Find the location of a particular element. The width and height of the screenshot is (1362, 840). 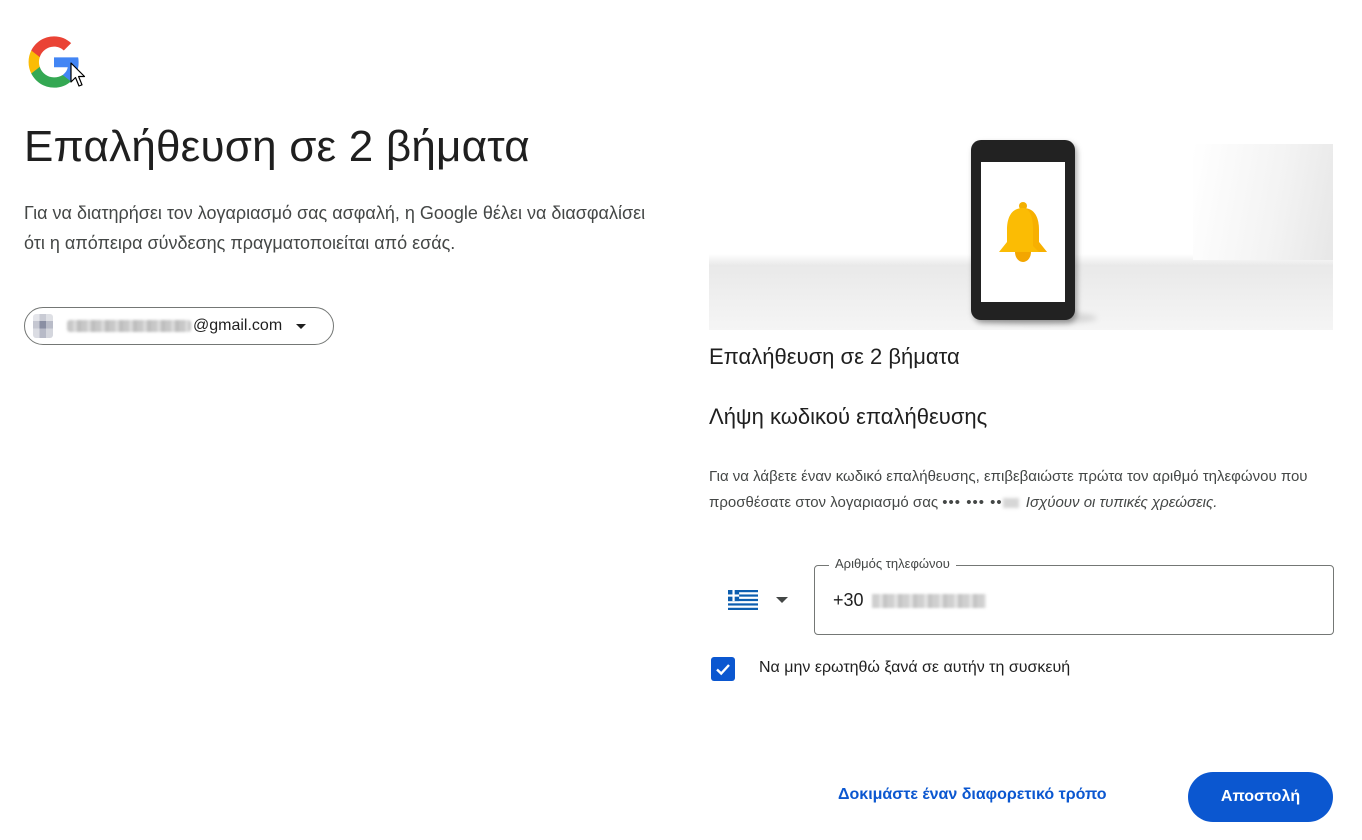

email-domain: @gmail.com is located at coordinates (238, 325).